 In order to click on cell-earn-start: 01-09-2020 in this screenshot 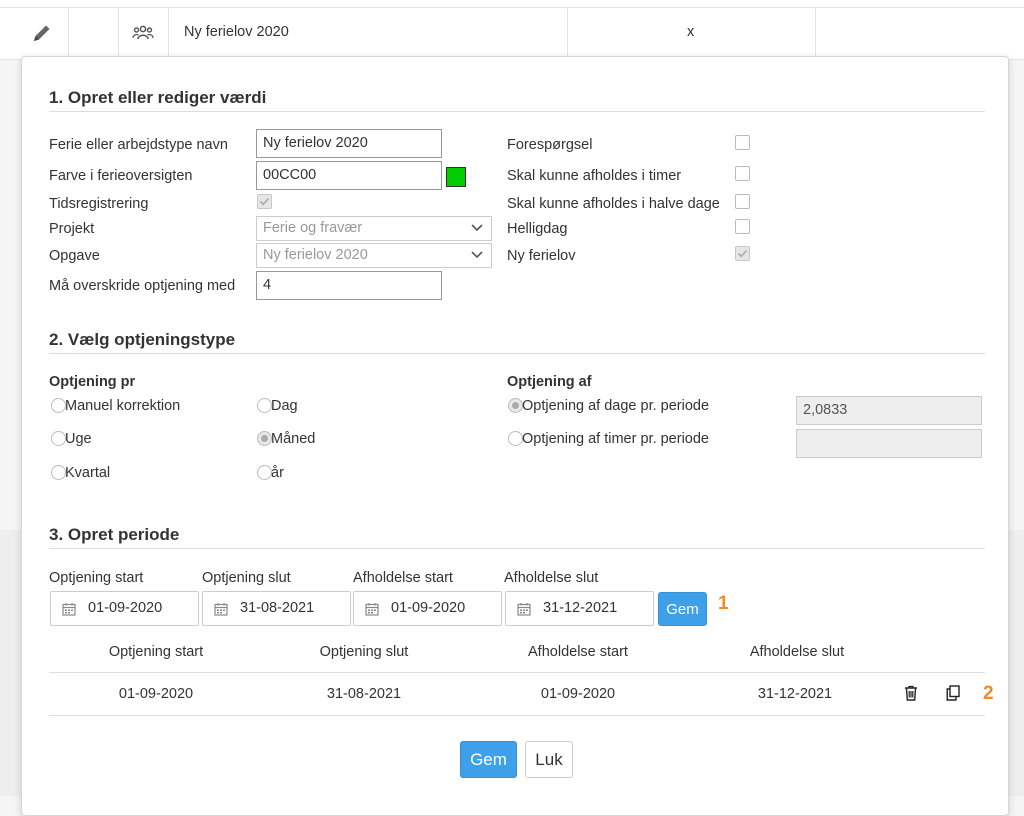, I will do `click(156, 694)`.